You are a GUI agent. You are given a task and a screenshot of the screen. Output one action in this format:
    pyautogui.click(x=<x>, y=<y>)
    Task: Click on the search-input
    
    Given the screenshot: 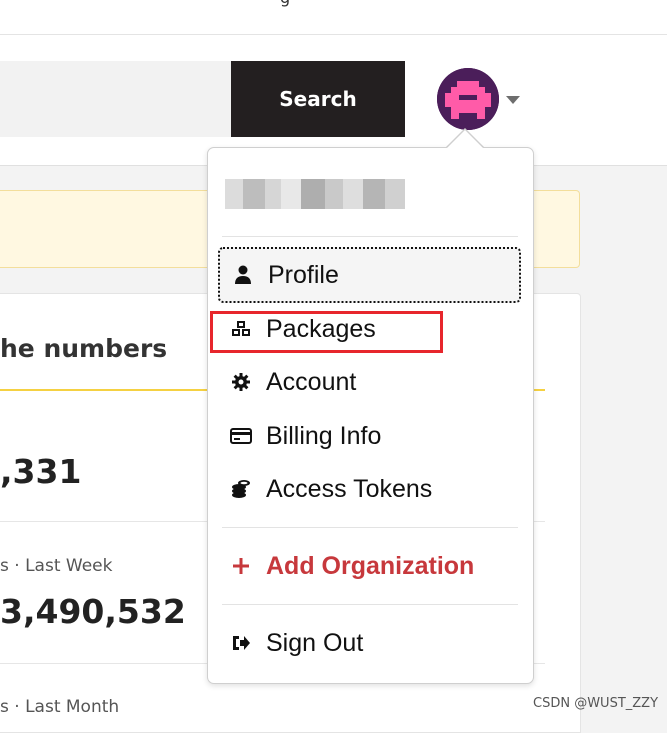 What is the action you would take?
    pyautogui.click(x=115, y=99)
    